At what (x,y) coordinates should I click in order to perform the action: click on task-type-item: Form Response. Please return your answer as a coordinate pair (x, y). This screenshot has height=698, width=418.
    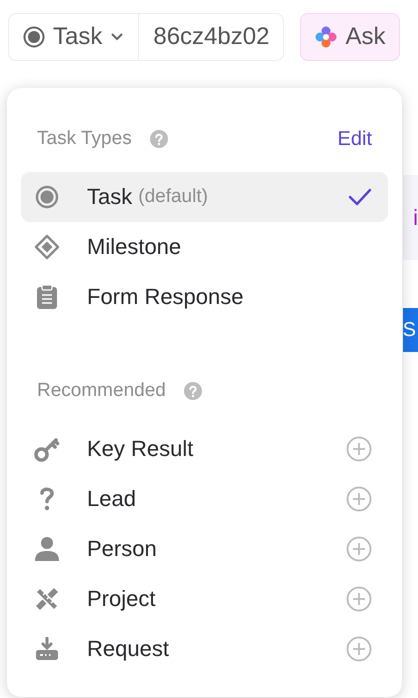
    Looking at the image, I should click on (204, 297).